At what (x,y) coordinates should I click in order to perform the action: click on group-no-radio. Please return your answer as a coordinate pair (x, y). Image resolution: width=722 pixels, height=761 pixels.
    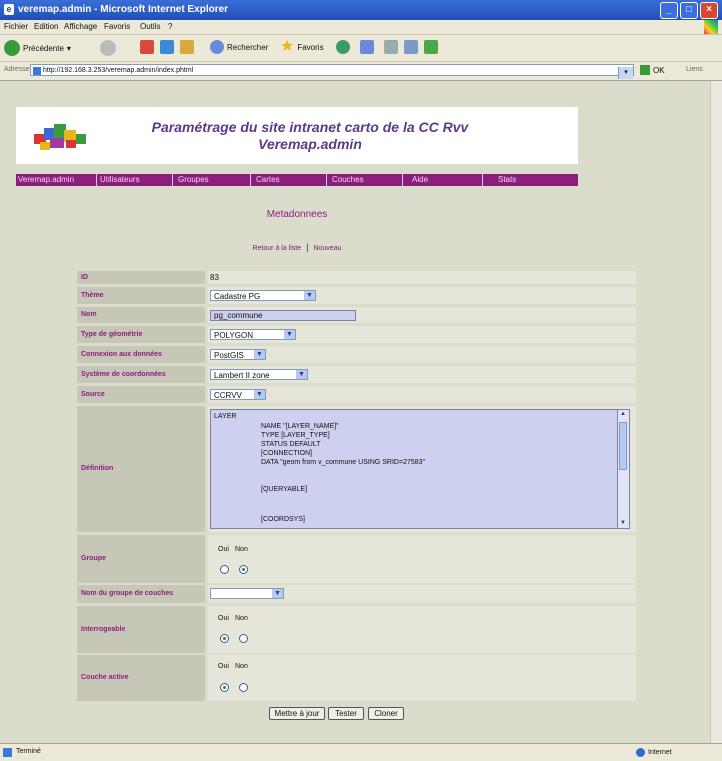
    Looking at the image, I should click on (243, 569).